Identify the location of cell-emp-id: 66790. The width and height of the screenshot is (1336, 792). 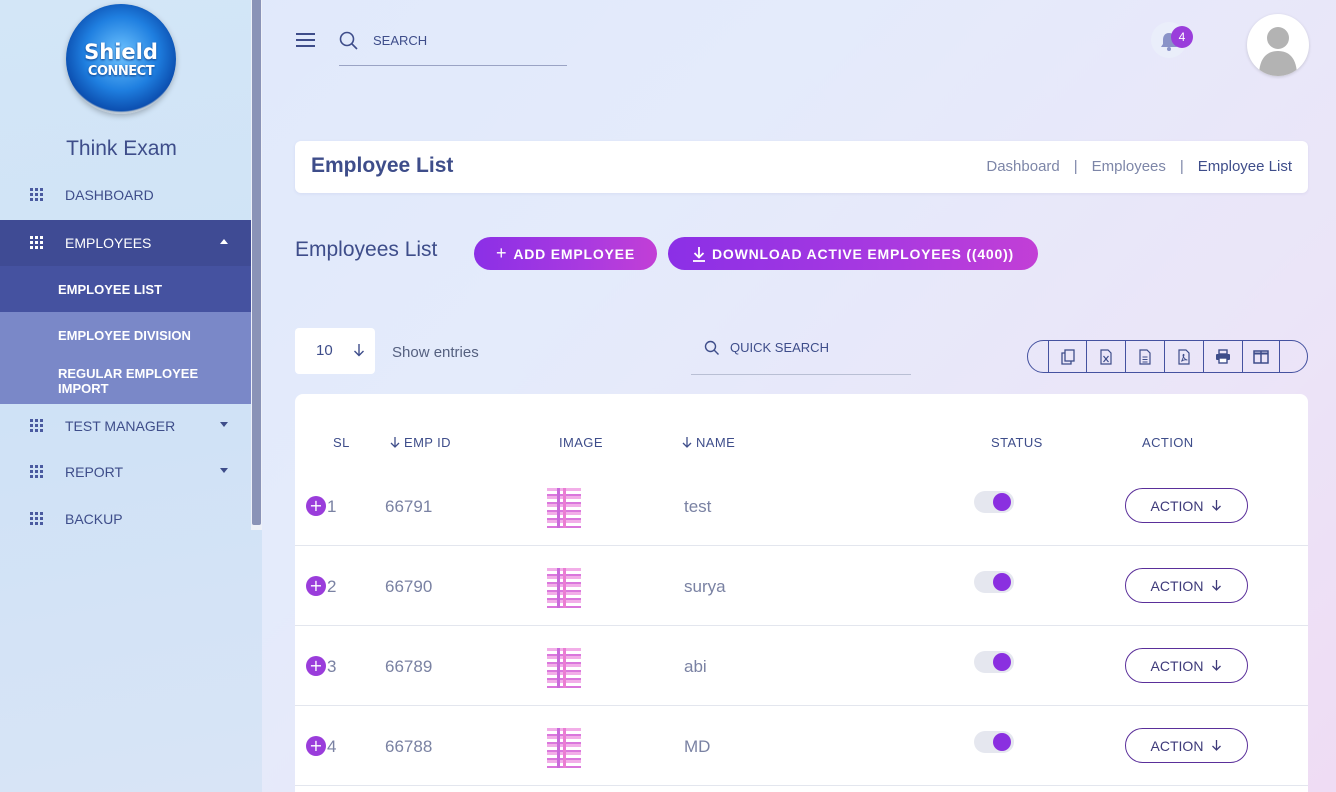
(409, 586).